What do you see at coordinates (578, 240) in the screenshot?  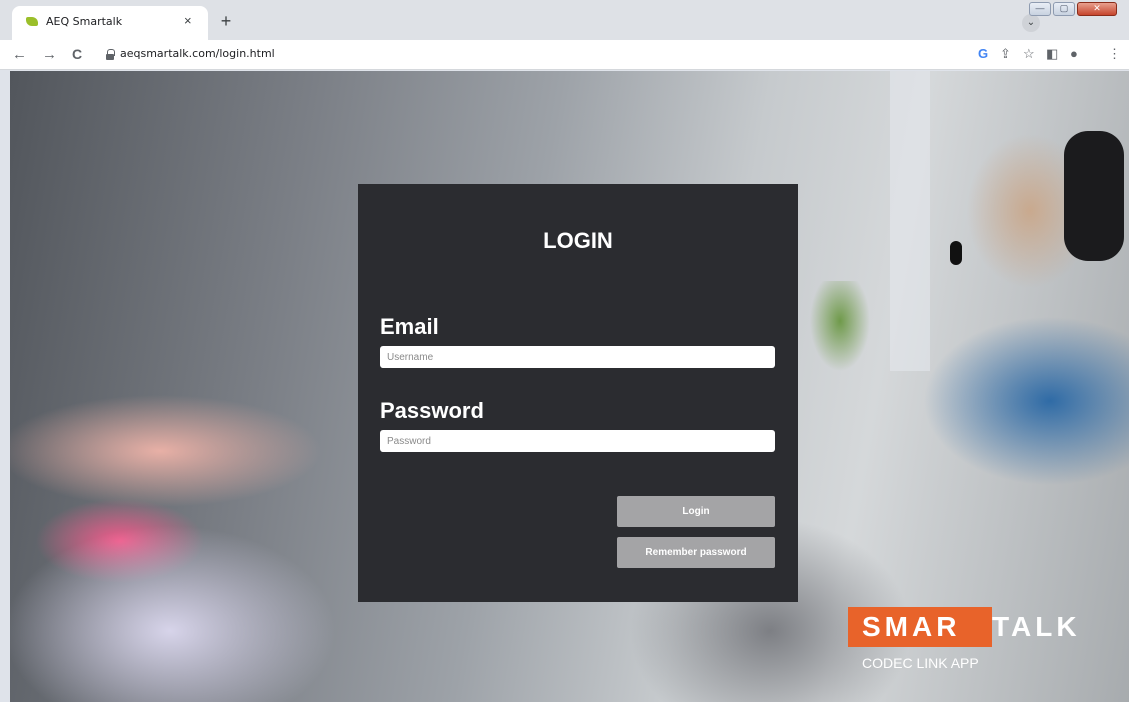 I see `login-title: LOGIN` at bounding box center [578, 240].